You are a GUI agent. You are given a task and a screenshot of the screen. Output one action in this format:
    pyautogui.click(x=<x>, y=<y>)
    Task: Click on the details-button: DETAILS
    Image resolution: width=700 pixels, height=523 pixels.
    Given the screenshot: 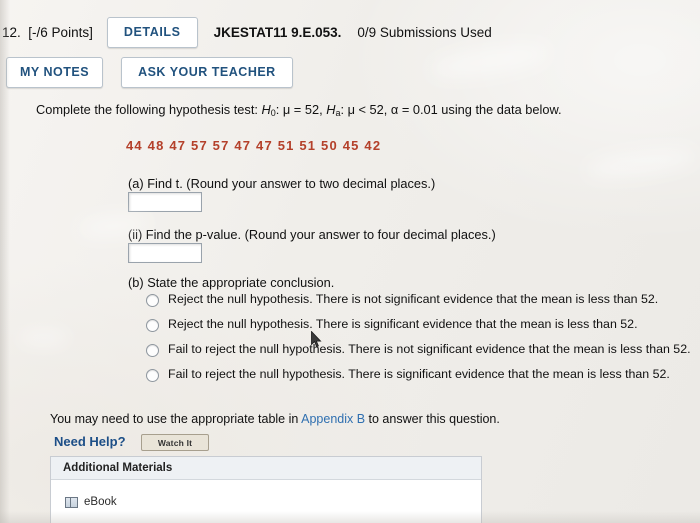 What is the action you would take?
    pyautogui.click(x=152, y=32)
    